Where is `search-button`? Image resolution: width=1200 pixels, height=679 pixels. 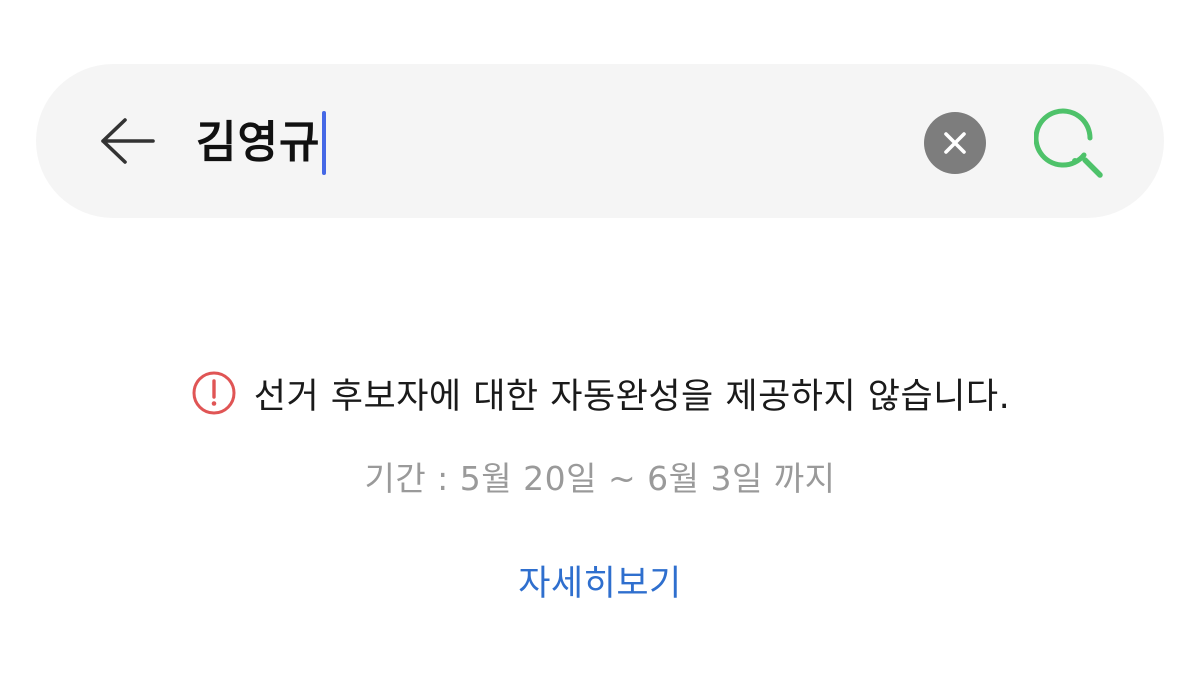 search-button is located at coordinates (1072, 143).